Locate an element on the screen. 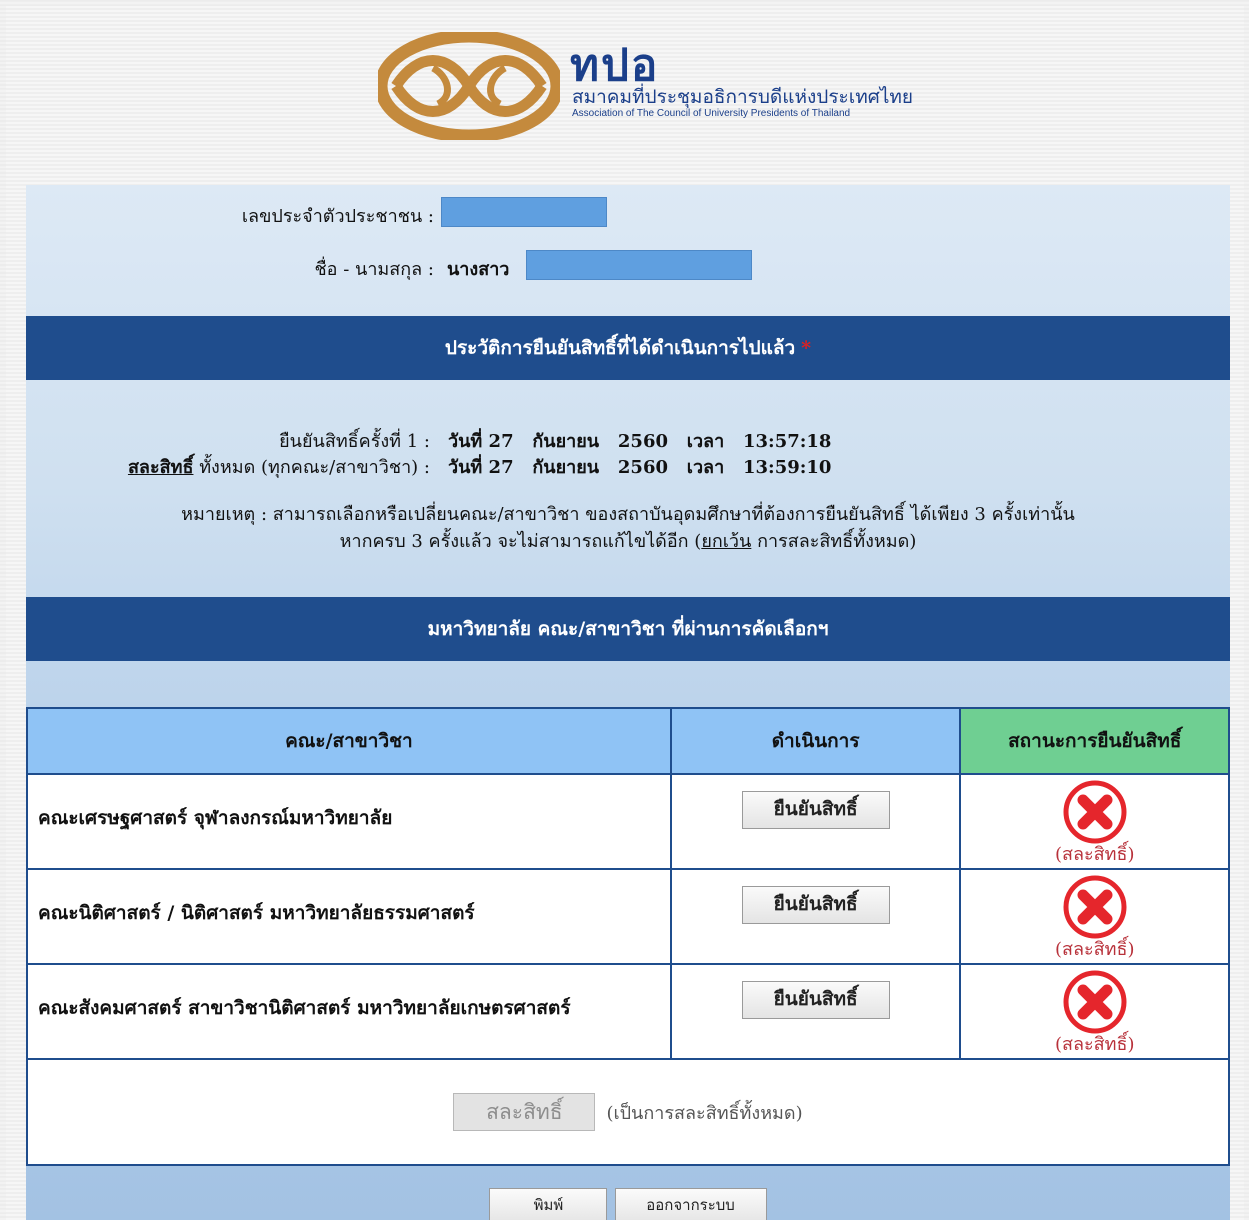  waive-all-note: (เป็นการสละสิทธิ์ทั้งหมด) is located at coordinates (704, 1113).